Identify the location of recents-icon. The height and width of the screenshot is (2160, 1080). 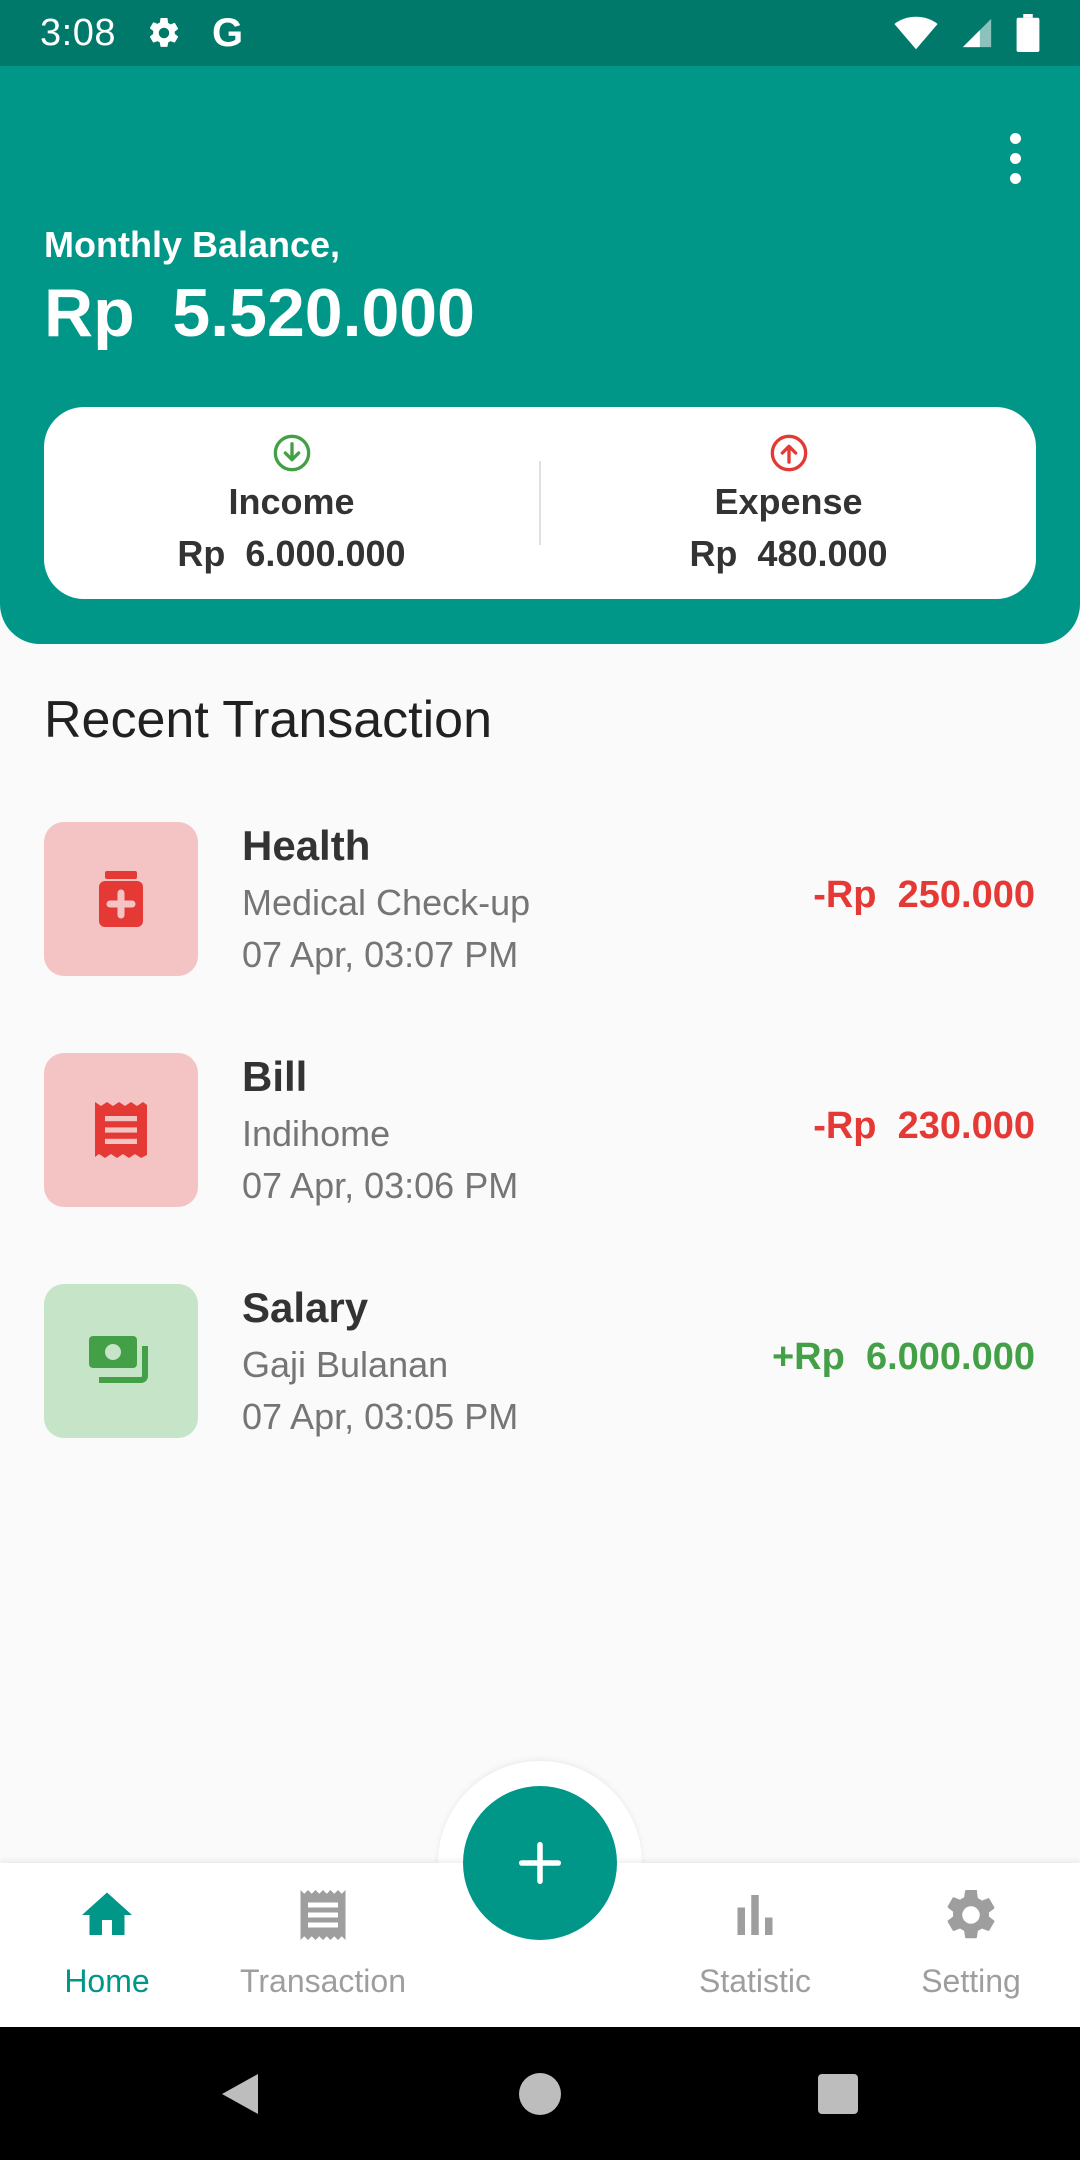
(838, 2093).